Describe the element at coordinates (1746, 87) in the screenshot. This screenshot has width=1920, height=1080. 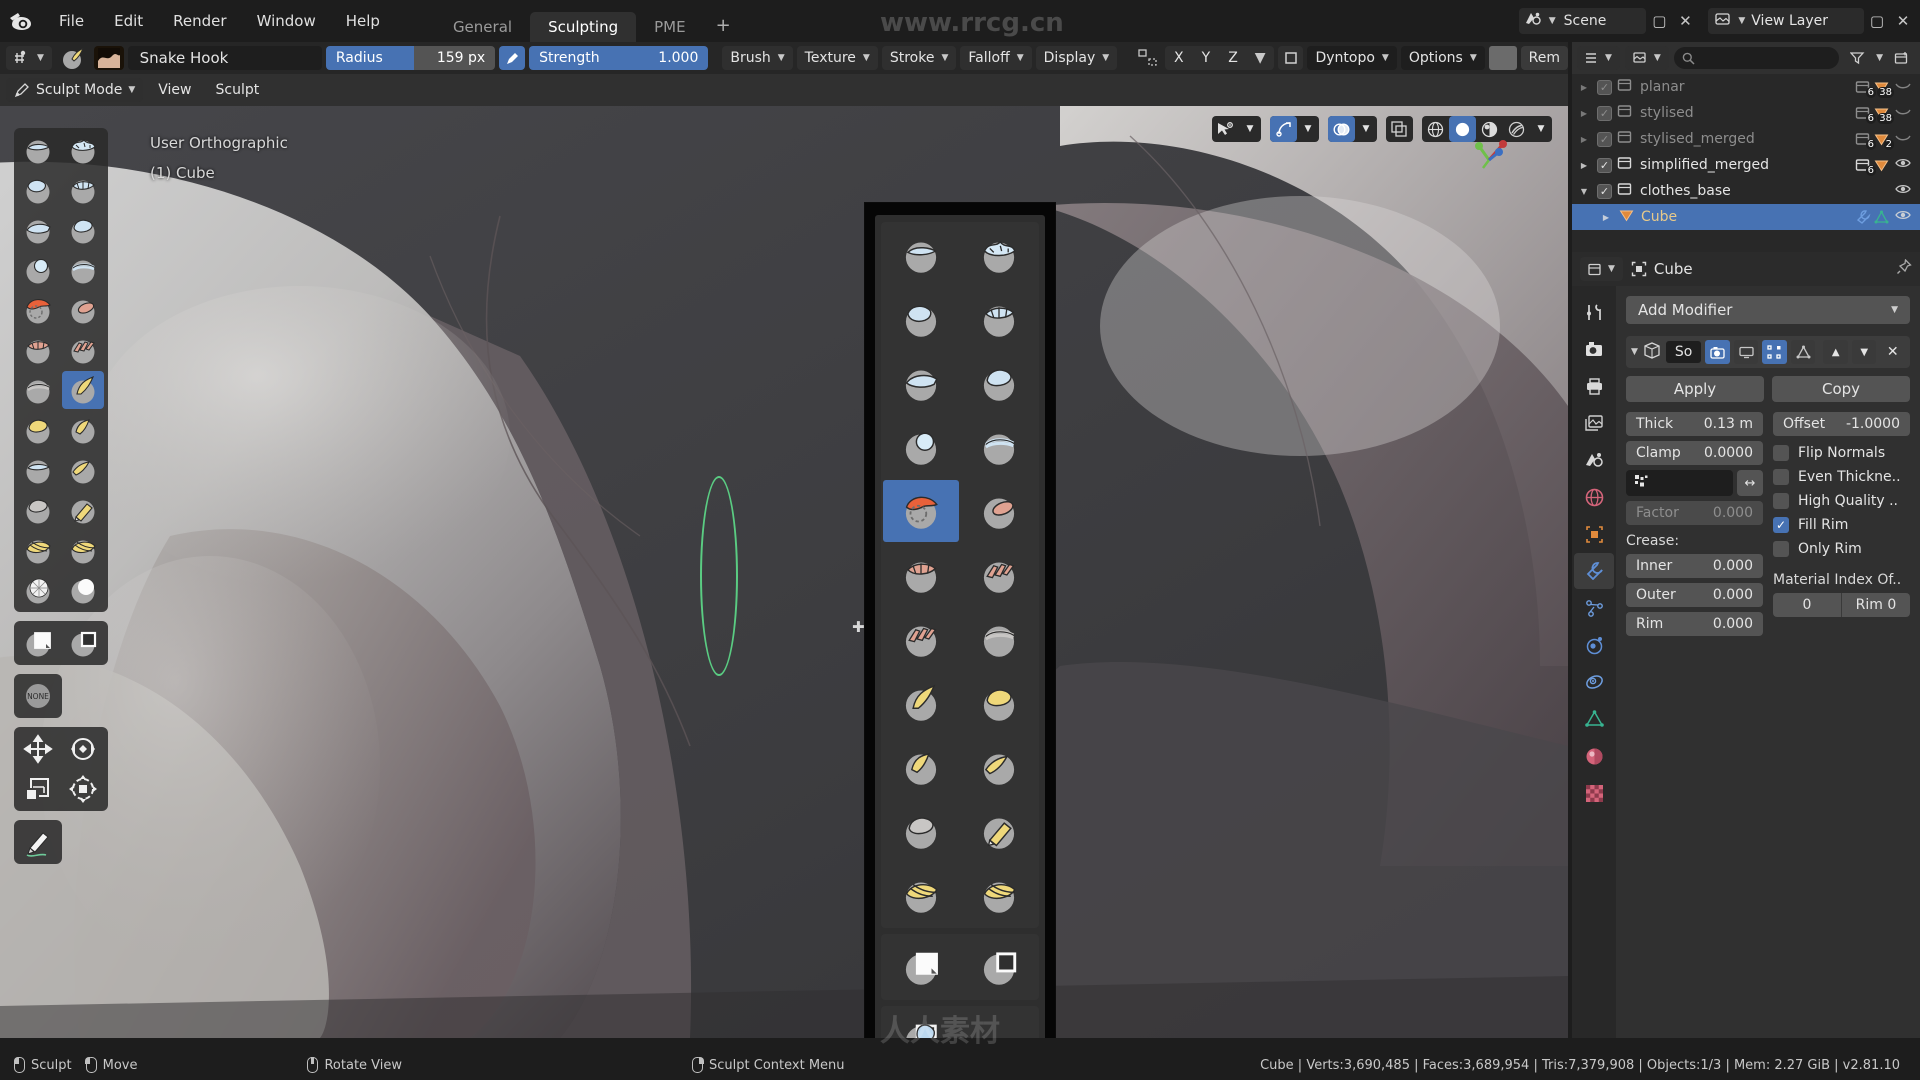
I see `outliner-row-planar: ▶ ✓ planar 6 38` at that location.